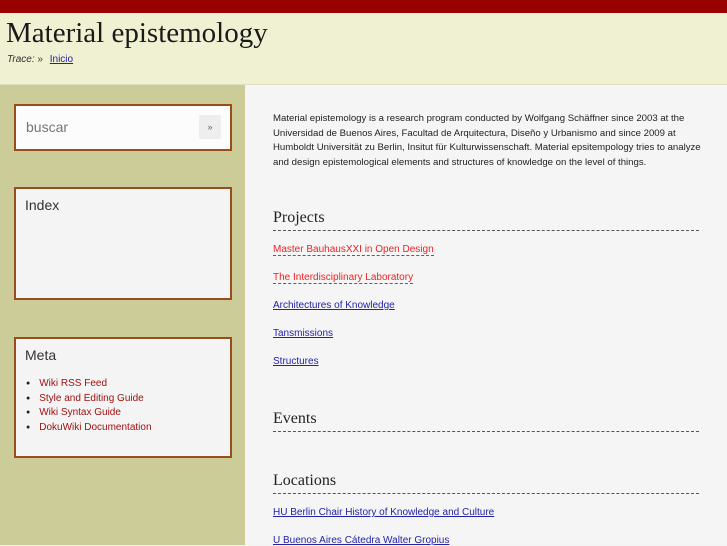 The image size is (727, 546). I want to click on header: Material epistemology Trace: » Inicio, so click(363, 49).